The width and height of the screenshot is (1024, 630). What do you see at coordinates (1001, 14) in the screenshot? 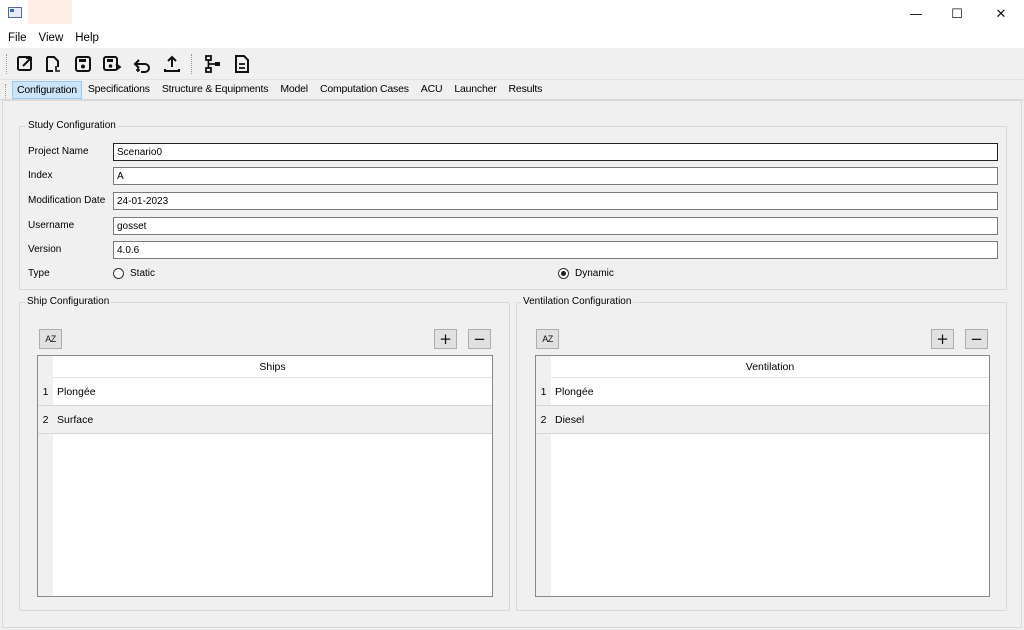
I see `close-button: ✕` at bounding box center [1001, 14].